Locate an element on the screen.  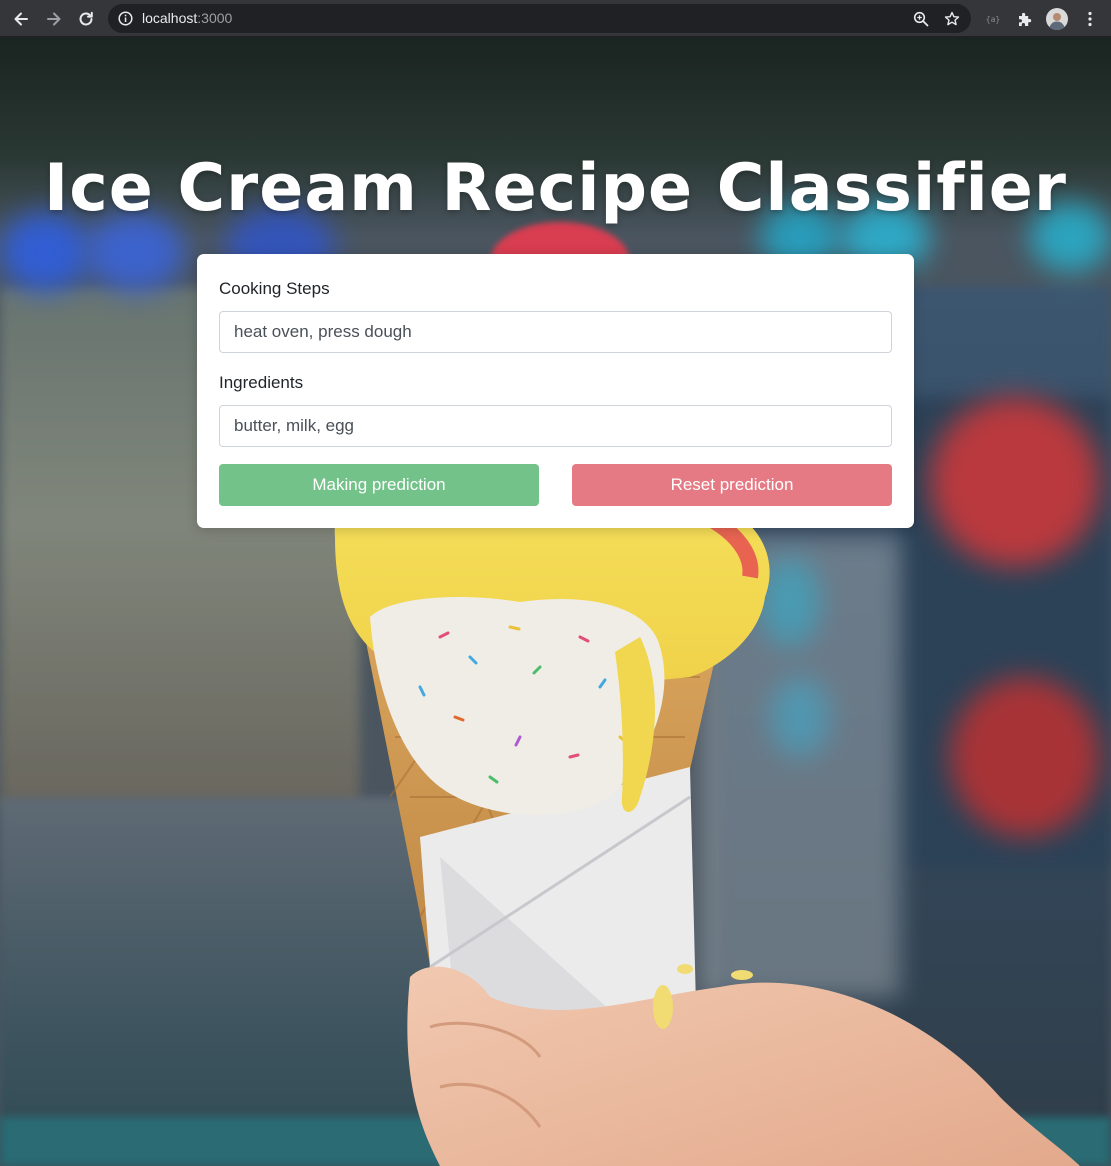
making-prediction-button: Making prediction is located at coordinates (379, 485).